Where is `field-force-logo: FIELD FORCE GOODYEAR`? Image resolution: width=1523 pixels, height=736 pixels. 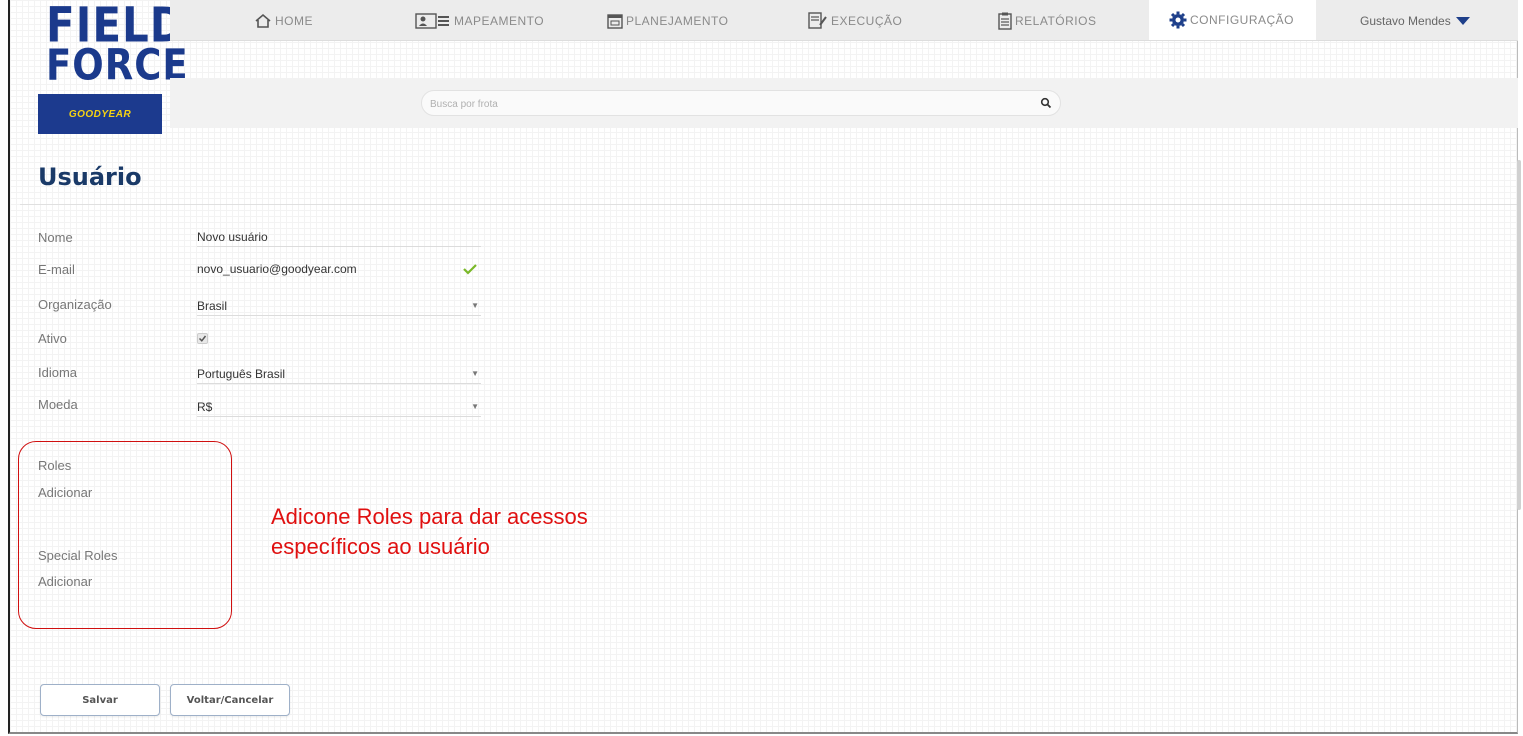 field-force-logo: FIELD FORCE GOODYEAR is located at coordinates (113, 67).